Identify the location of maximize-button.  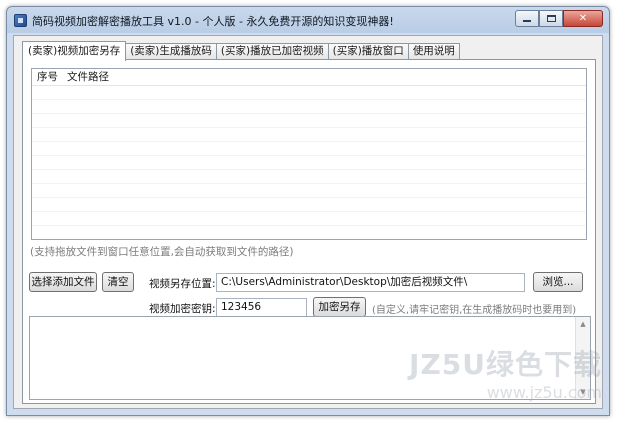
(551, 18).